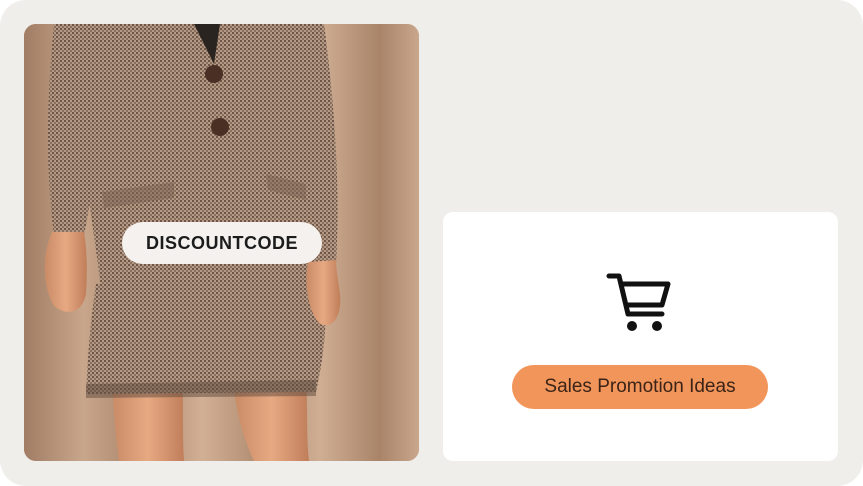  I want to click on discount-code-label: DISCOUNTCODE, so click(222, 243).